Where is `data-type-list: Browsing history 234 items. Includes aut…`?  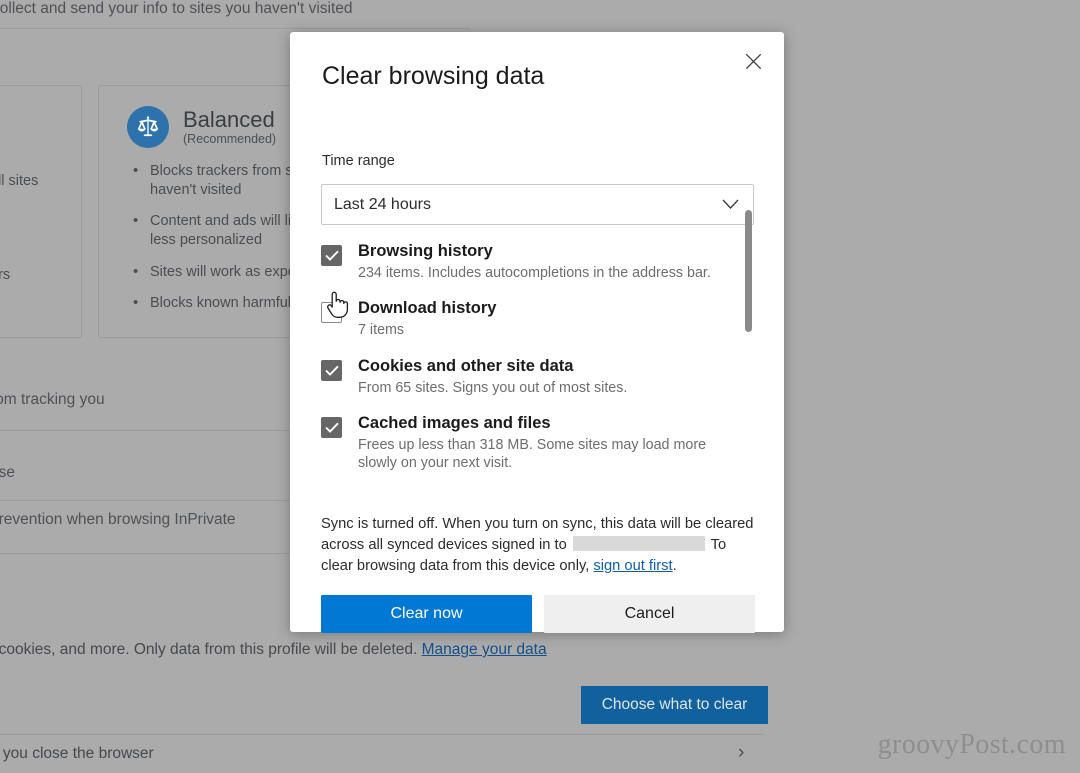
data-type-list: Browsing history 234 items. Includes aut… is located at coordinates (537, 369).